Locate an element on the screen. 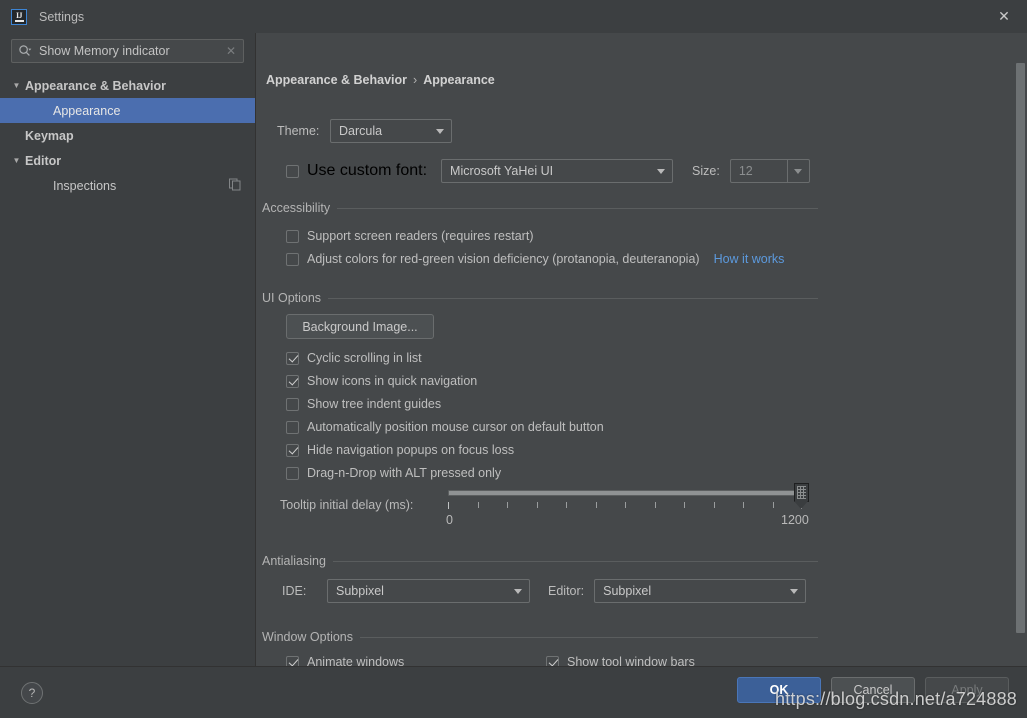 This screenshot has width=1027, height=718. accessibility-title: Accessibility is located at coordinates (296, 208).